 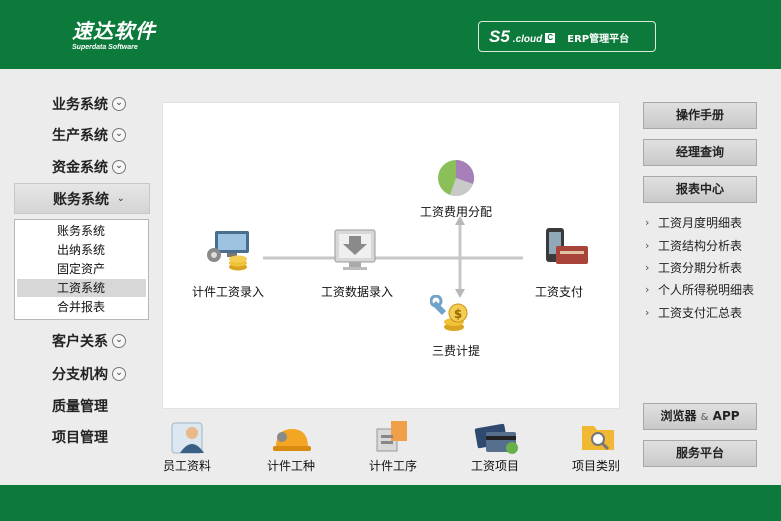 What do you see at coordinates (499, 36) in the screenshot?
I see `brand-s5: S5` at bounding box center [499, 36].